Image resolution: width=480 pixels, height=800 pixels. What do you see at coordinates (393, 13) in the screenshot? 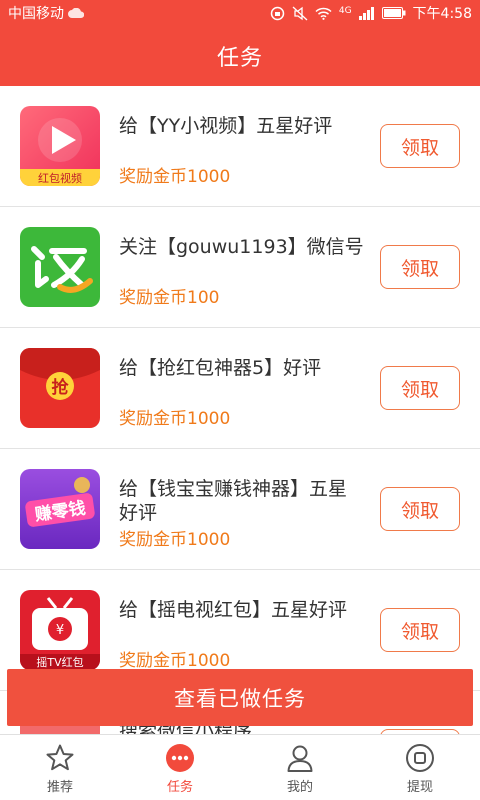
I see `battery-icon` at bounding box center [393, 13].